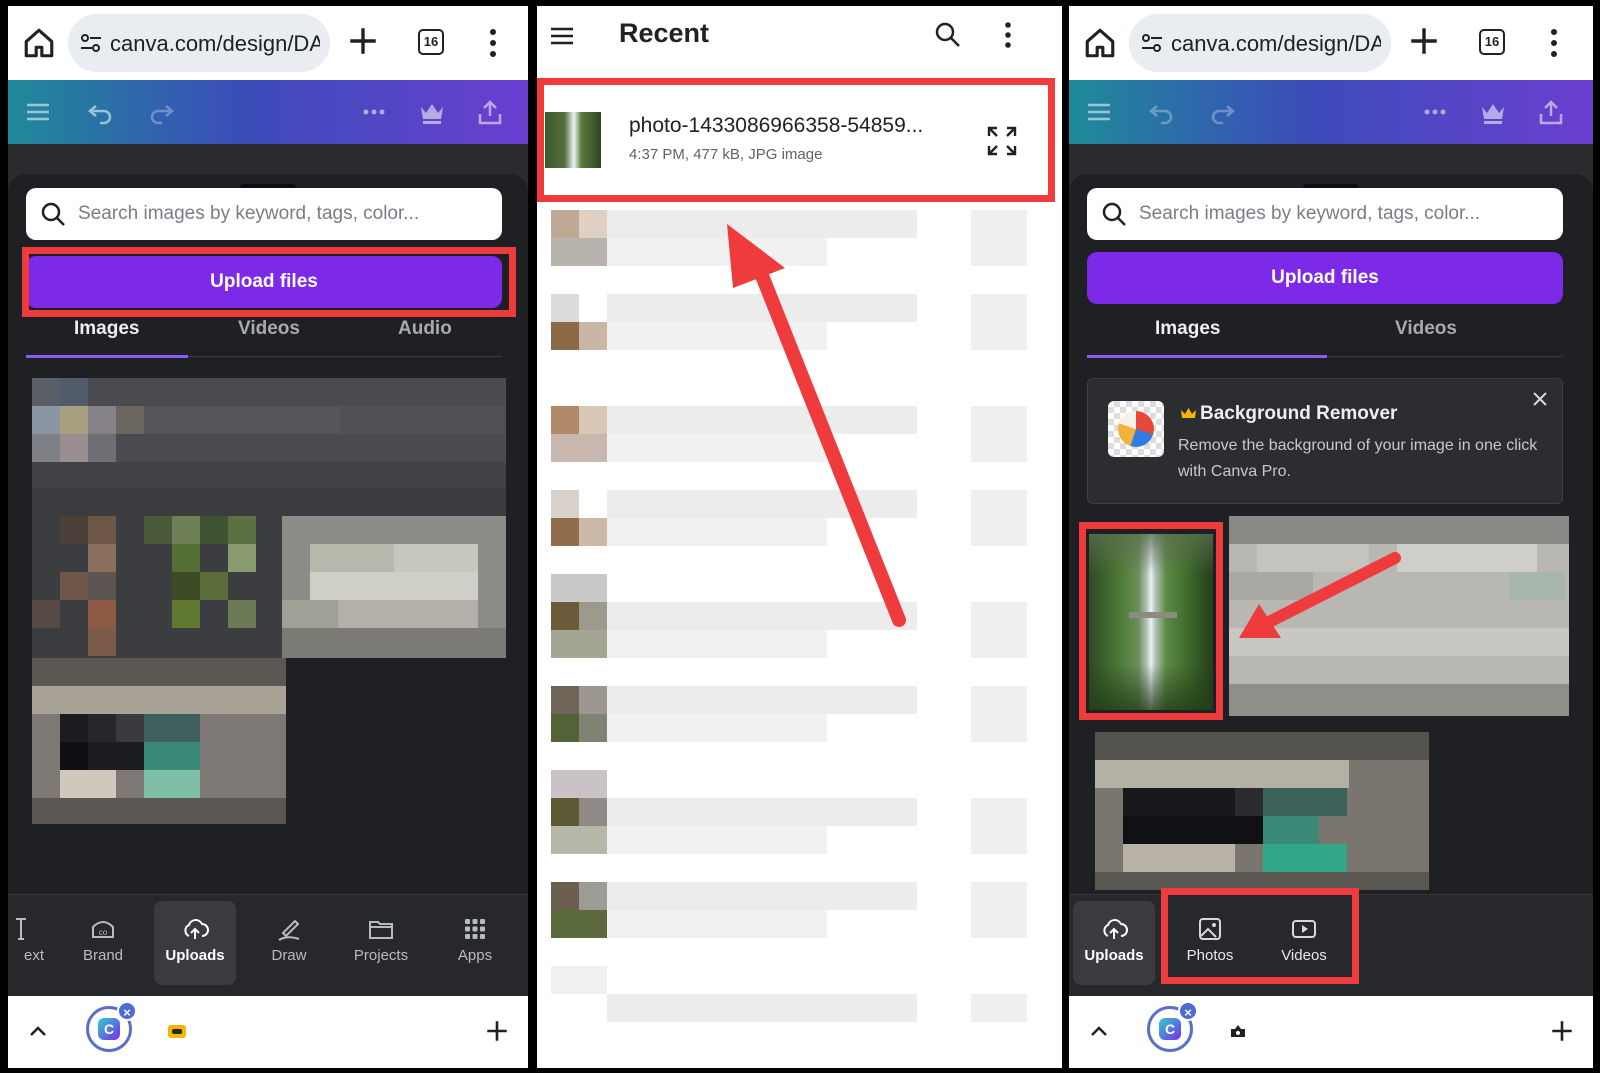 This screenshot has width=1600, height=1073. I want to click on promo-title: Background Remover, so click(1299, 413).